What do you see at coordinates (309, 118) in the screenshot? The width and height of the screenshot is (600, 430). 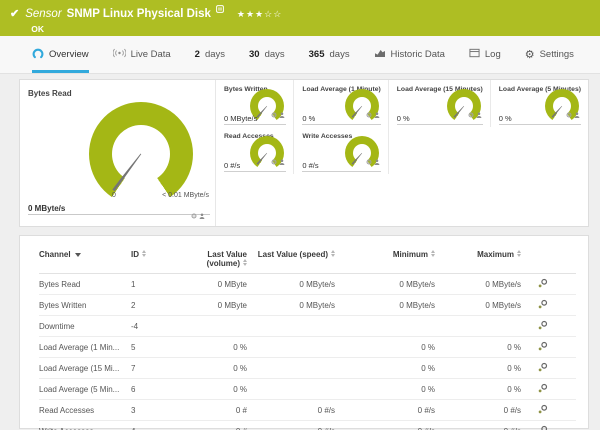 I see `gauge-value: 0 %` at bounding box center [309, 118].